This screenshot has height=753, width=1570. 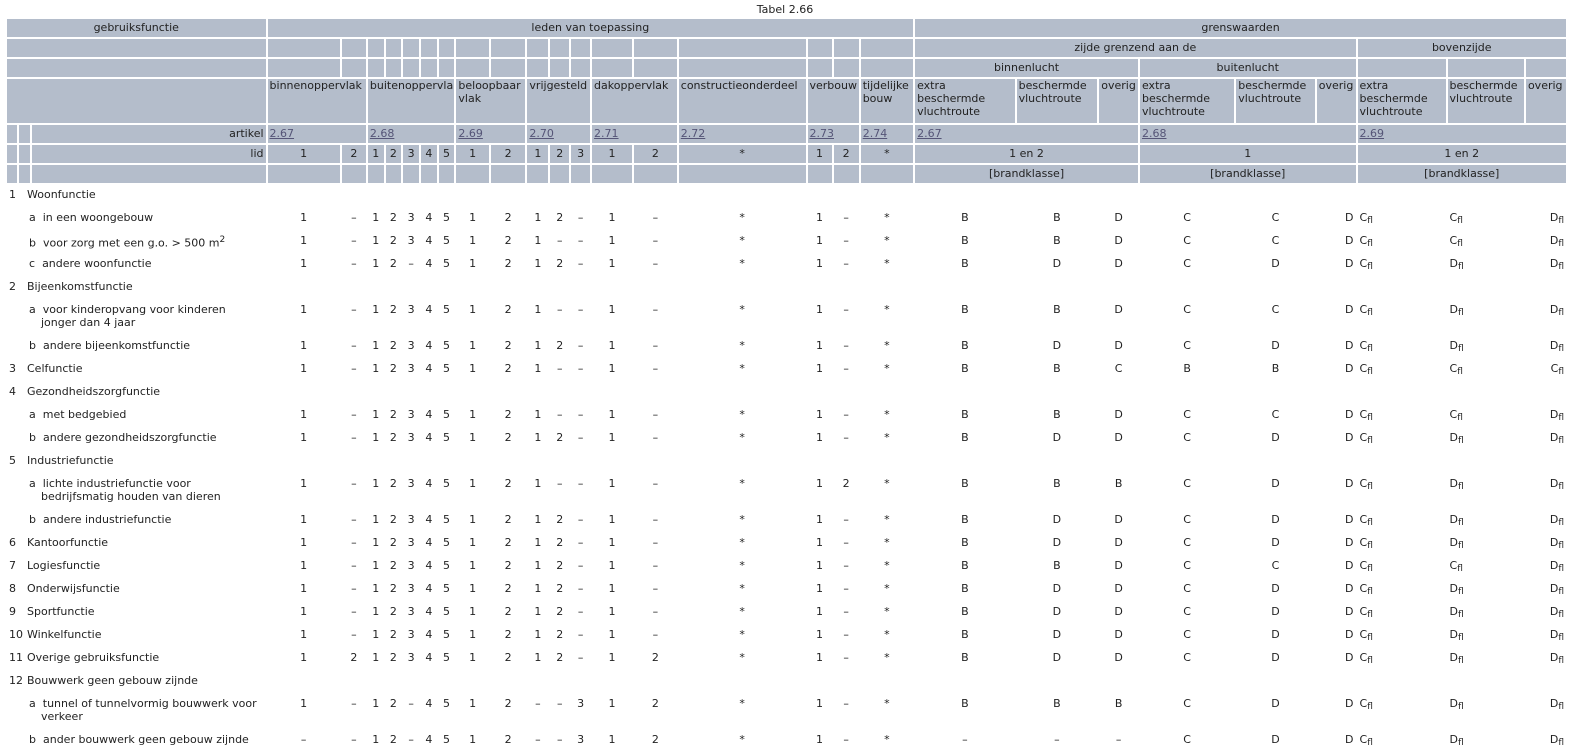 What do you see at coordinates (32, 217) in the screenshot?
I see `row-letter: a` at bounding box center [32, 217].